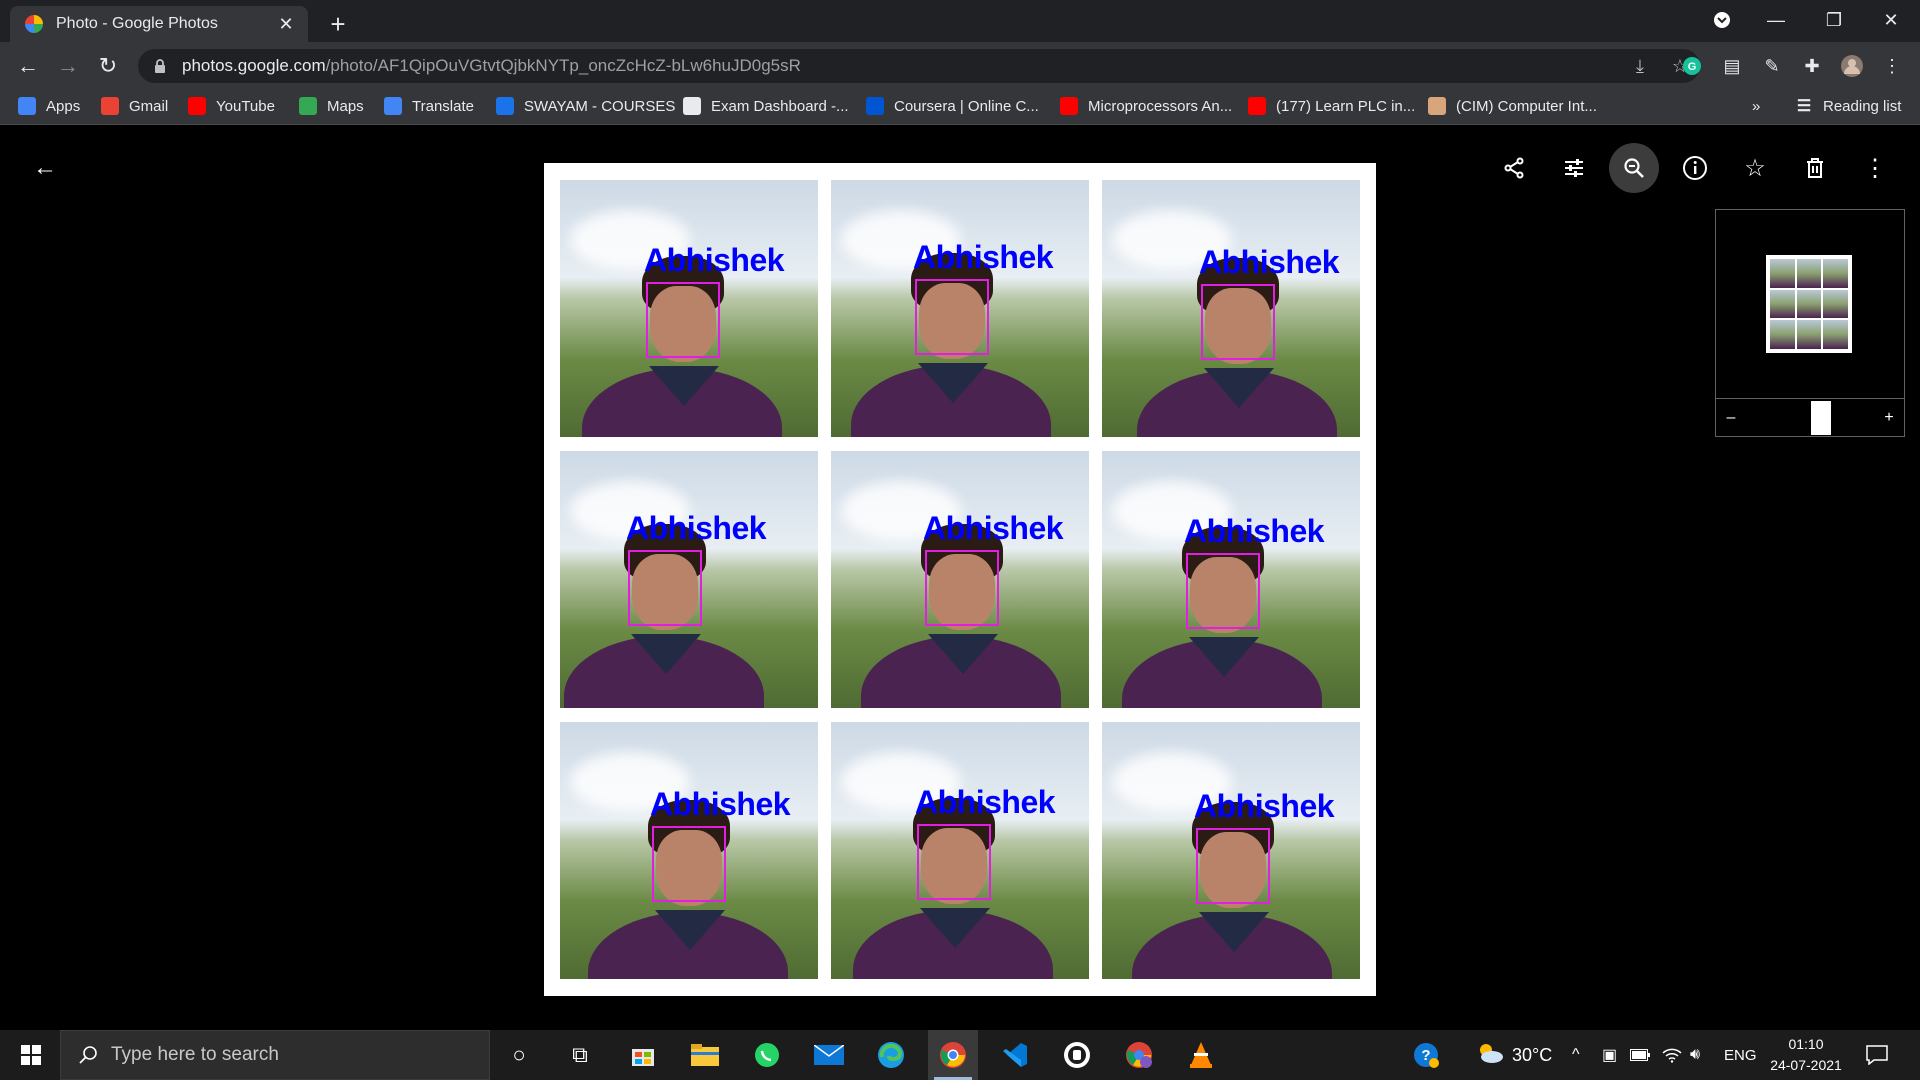 The height and width of the screenshot is (1080, 1920). What do you see at coordinates (953, 1055) in the screenshot?
I see `chrome-taskbar-icon` at bounding box center [953, 1055].